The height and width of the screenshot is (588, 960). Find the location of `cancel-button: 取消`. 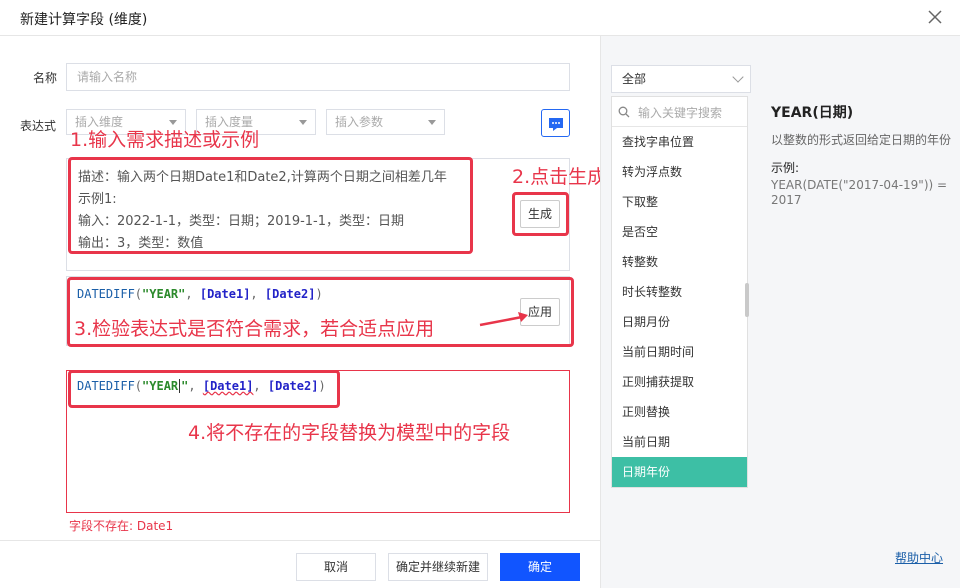

cancel-button: 取消 is located at coordinates (336, 567).